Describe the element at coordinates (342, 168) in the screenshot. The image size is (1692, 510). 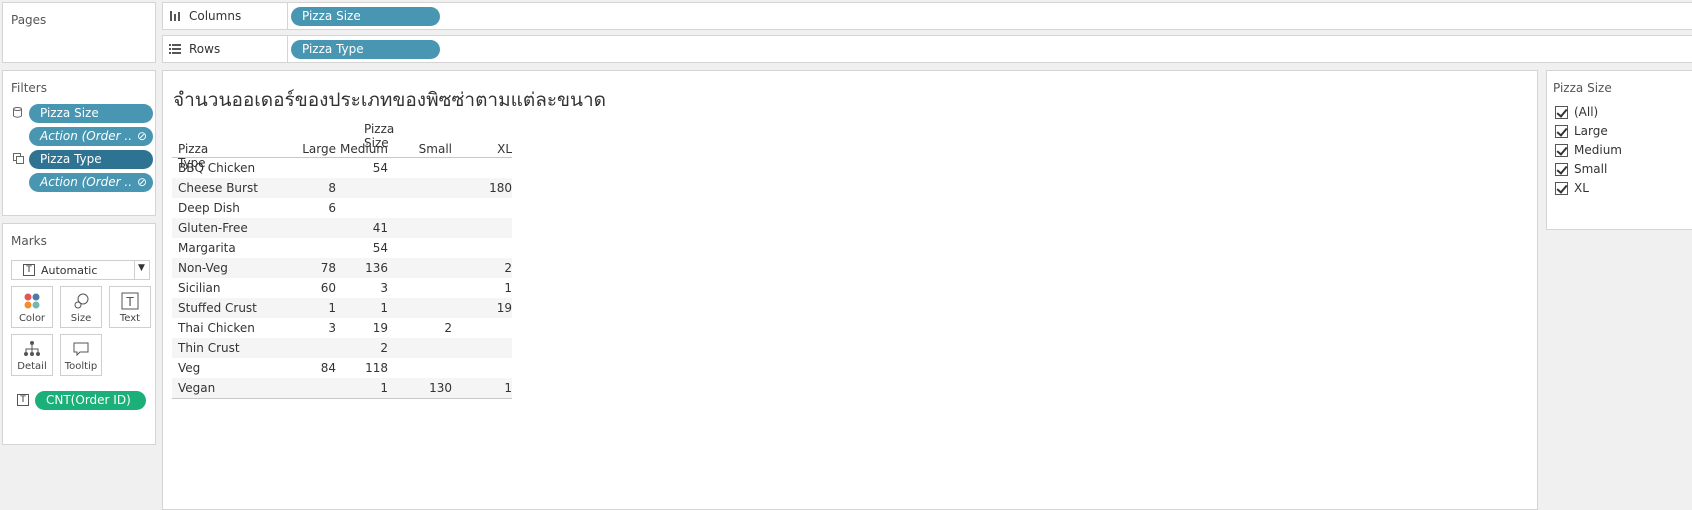
I see `table-row: BBQ Chicken 54` at that location.